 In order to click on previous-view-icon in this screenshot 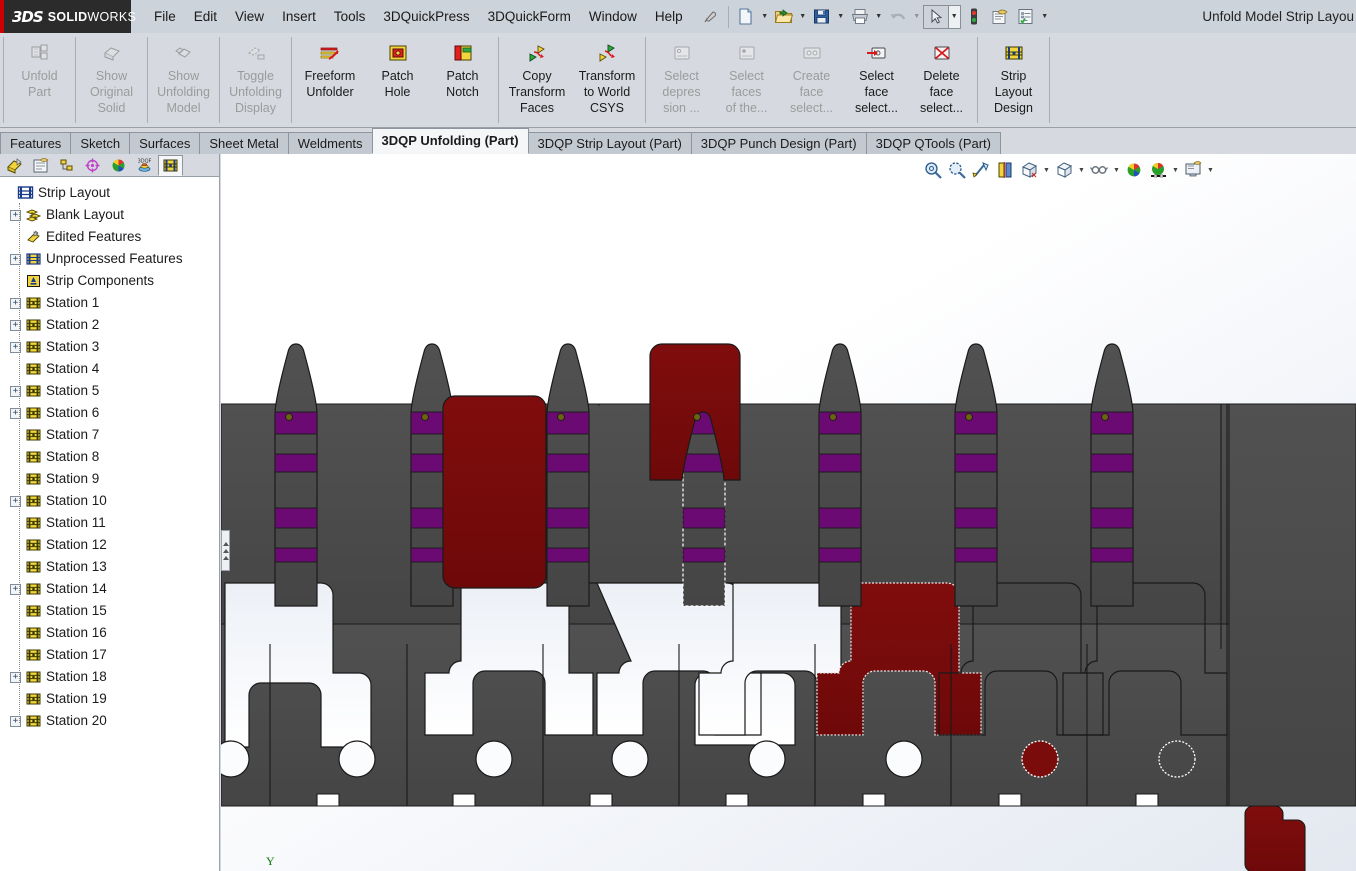, I will do `click(981, 170)`.